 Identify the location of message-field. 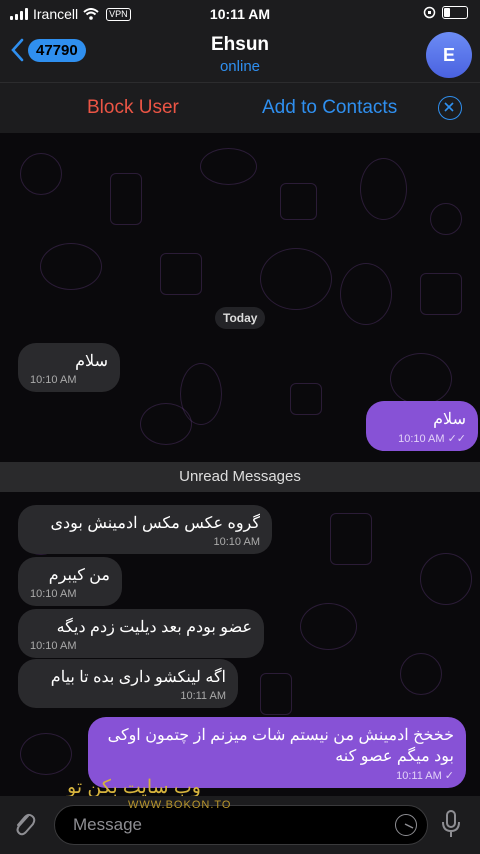
(241, 825).